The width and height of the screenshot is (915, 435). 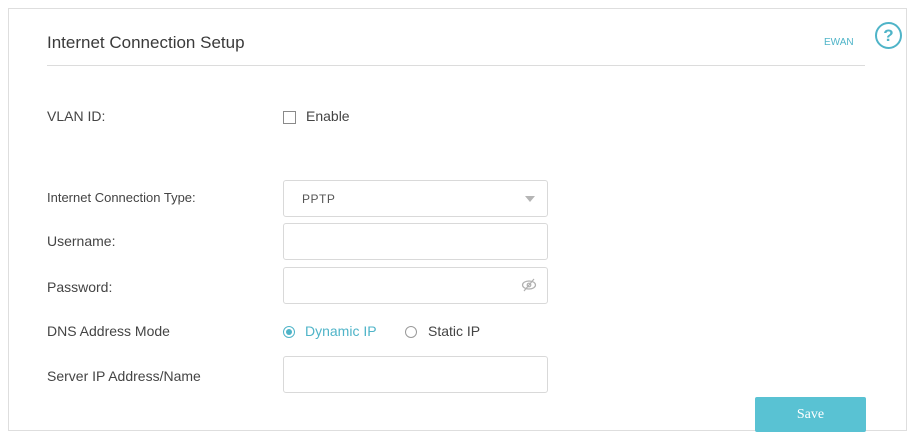 What do you see at coordinates (411, 332) in the screenshot?
I see `dns-static-ip-radio` at bounding box center [411, 332].